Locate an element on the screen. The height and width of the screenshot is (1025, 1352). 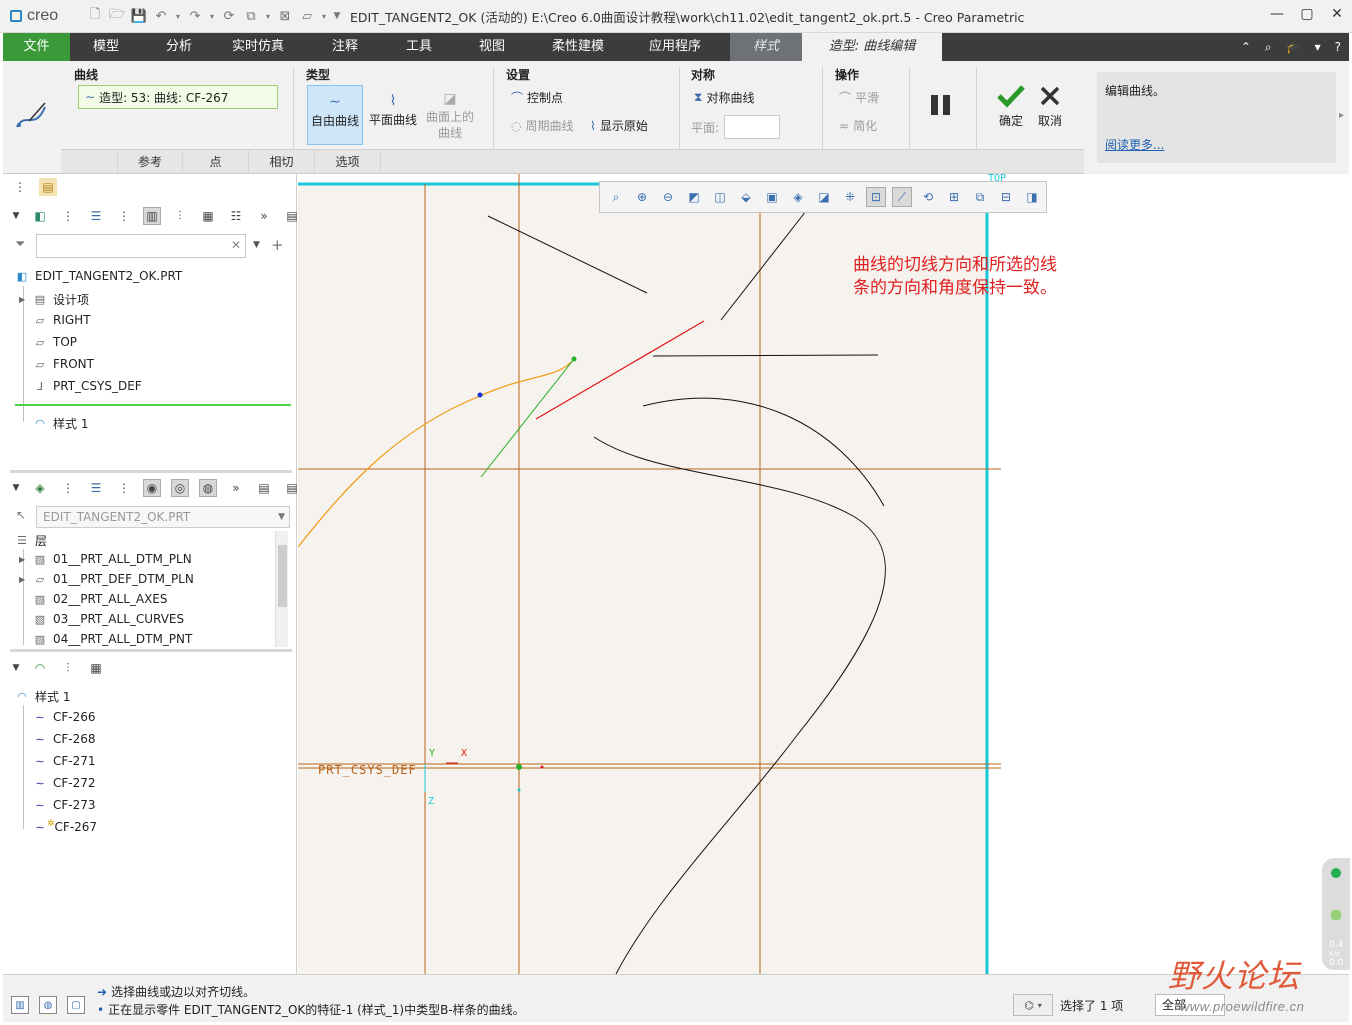
menu-analysis: 分析 is located at coordinates (179, 47).